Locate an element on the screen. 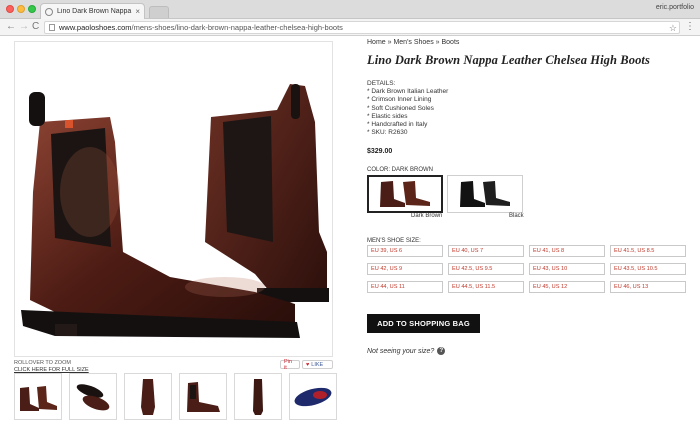 The width and height of the screenshot is (700, 425). size-option: EU 43.5, US 10.5 is located at coordinates (648, 269).